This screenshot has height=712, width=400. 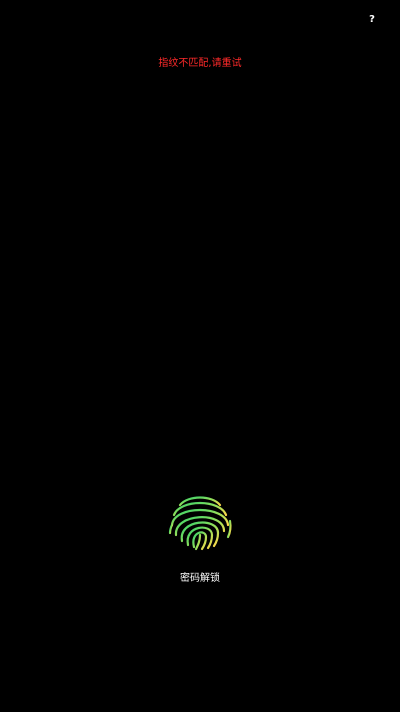 I want to click on help-button: ?, so click(x=372, y=20).